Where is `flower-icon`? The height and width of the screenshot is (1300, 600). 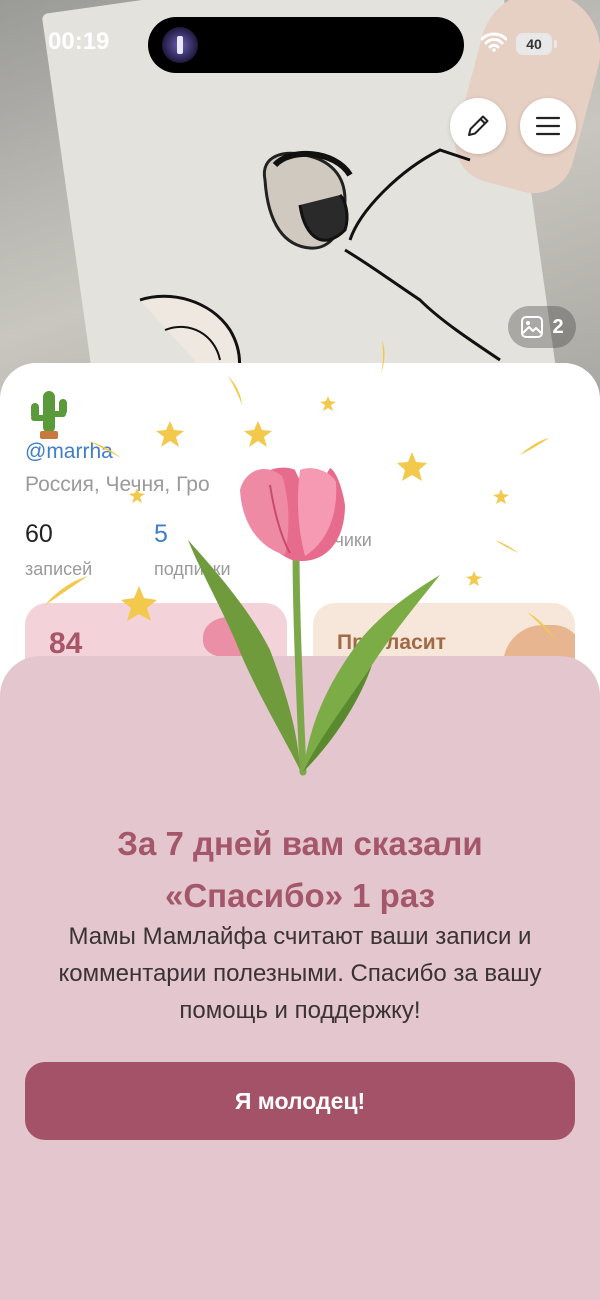 flower-icon is located at coordinates (229, 637).